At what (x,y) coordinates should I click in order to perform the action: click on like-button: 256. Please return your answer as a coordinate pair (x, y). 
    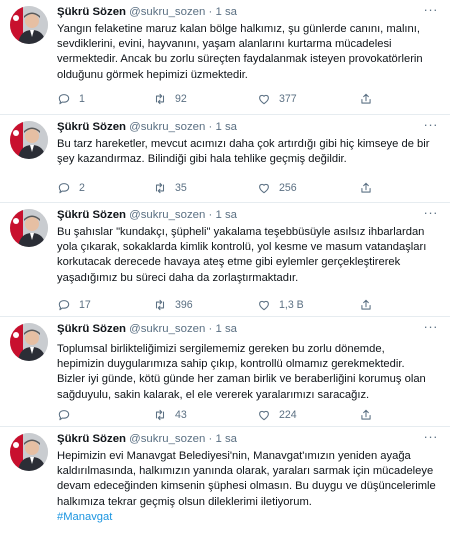
    Looking at the image, I should click on (277, 188).